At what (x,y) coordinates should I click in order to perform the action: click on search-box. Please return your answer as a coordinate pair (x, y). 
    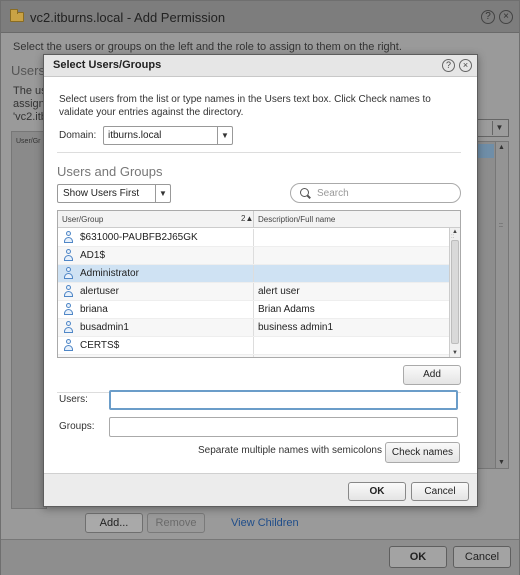
    Looking at the image, I should click on (375, 193).